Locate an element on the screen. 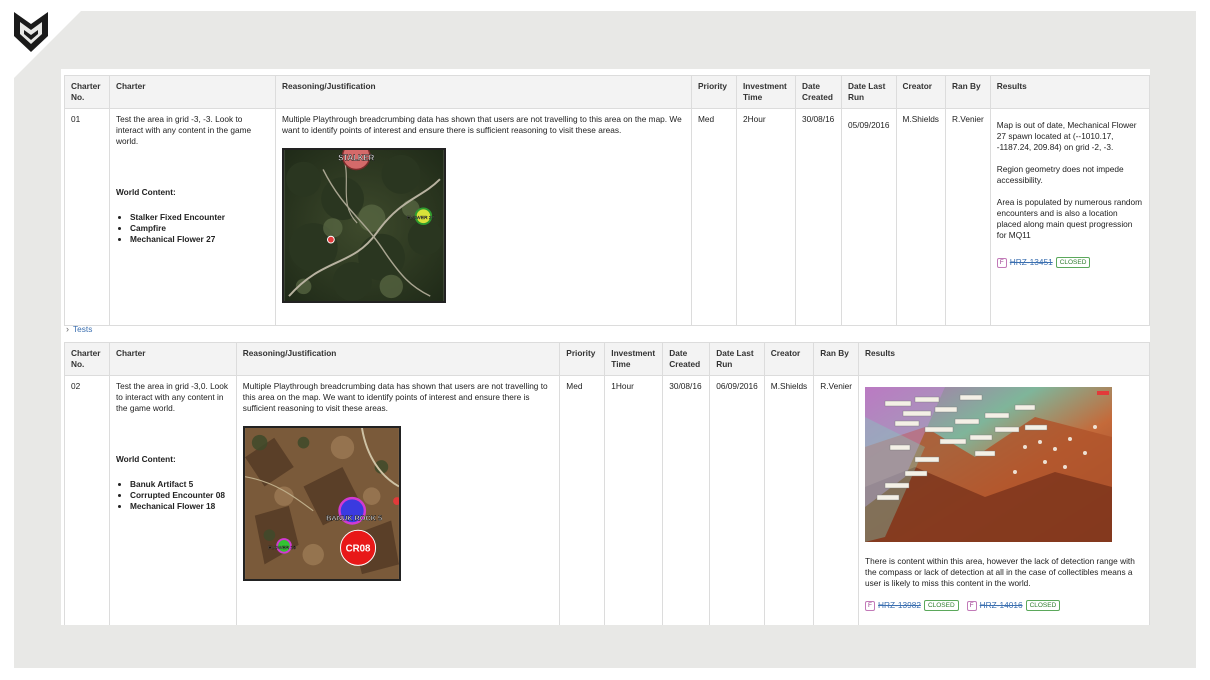  date-last-run-text: 05/09/2016 is located at coordinates (869, 125).